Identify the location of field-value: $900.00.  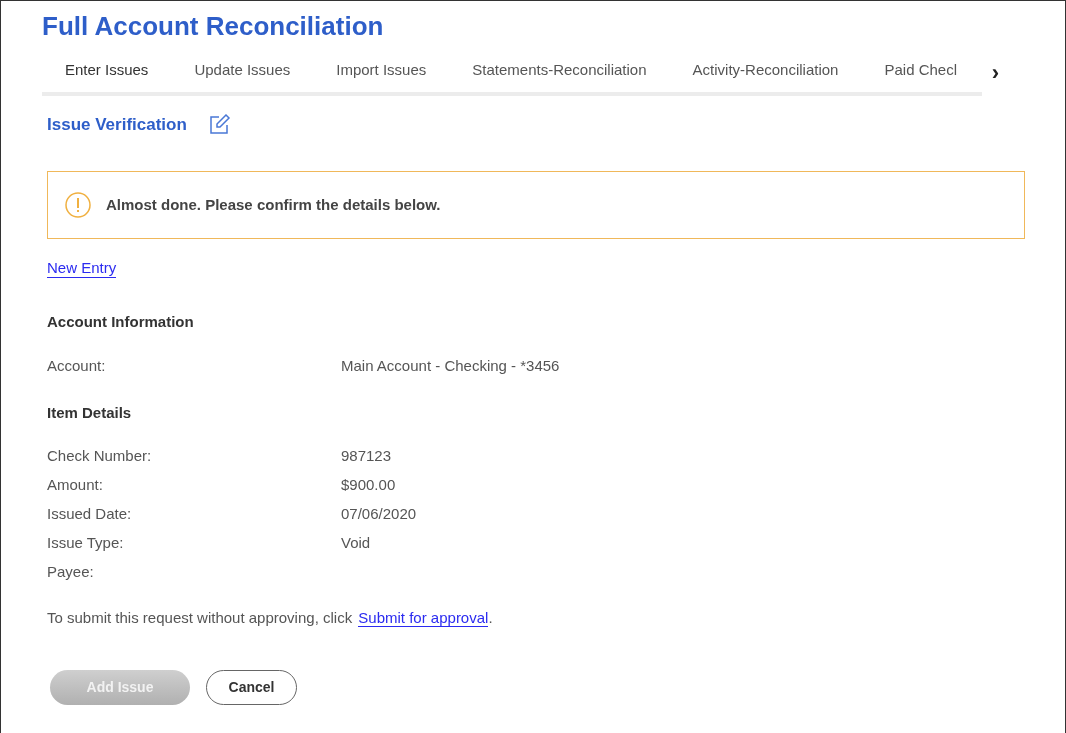
(368, 485).